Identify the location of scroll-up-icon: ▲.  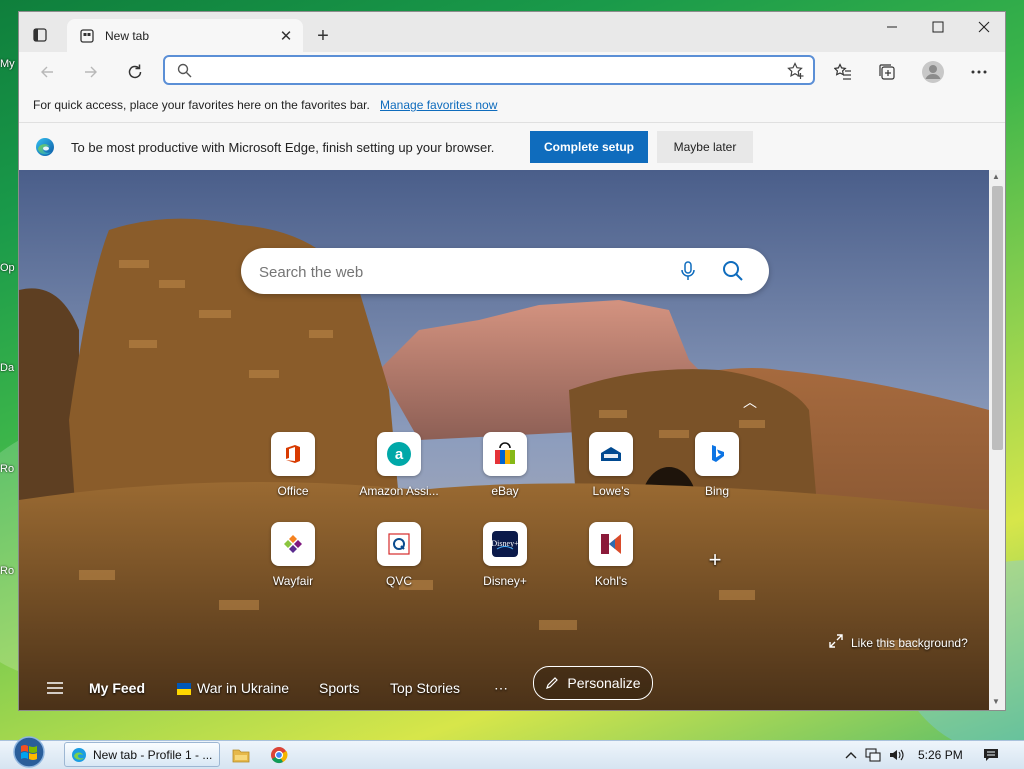
(996, 176).